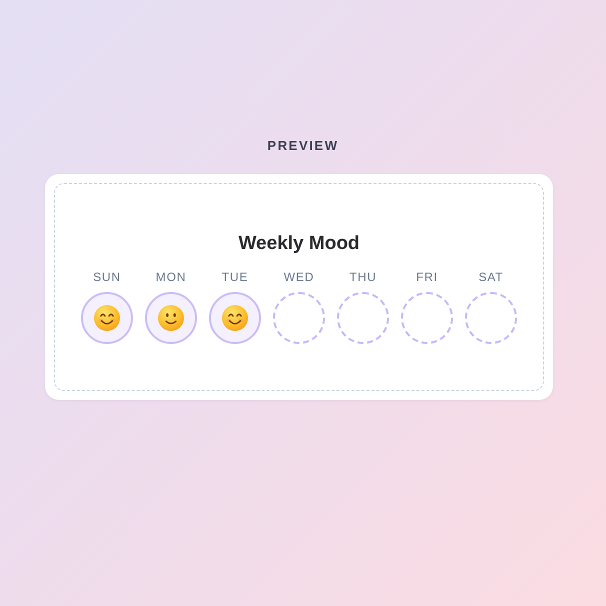  Describe the element at coordinates (299, 277) in the screenshot. I see `day-label: WED` at that location.